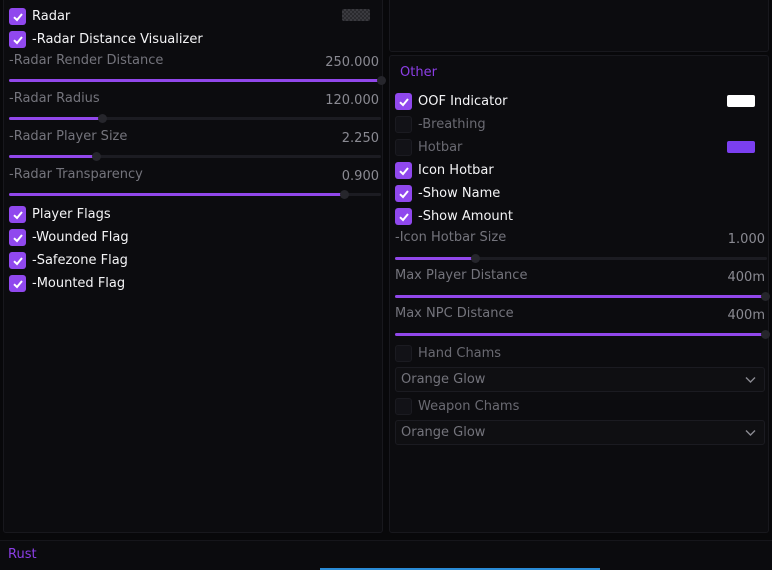 This screenshot has width=772, height=570. Describe the element at coordinates (580, 354) in the screenshot. I see `hand-chams-toggle: Hand Chams` at that location.